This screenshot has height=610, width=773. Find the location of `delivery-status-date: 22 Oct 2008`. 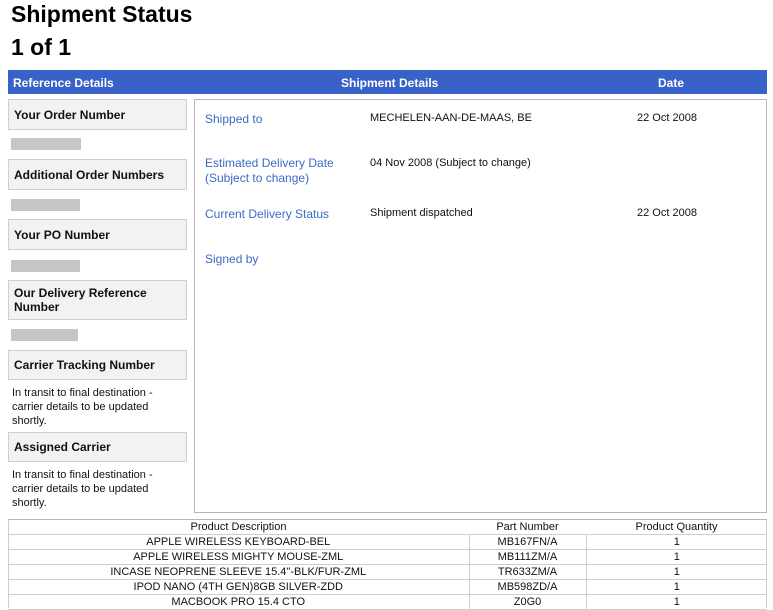

delivery-status-date: 22 Oct 2008 is located at coordinates (667, 213).